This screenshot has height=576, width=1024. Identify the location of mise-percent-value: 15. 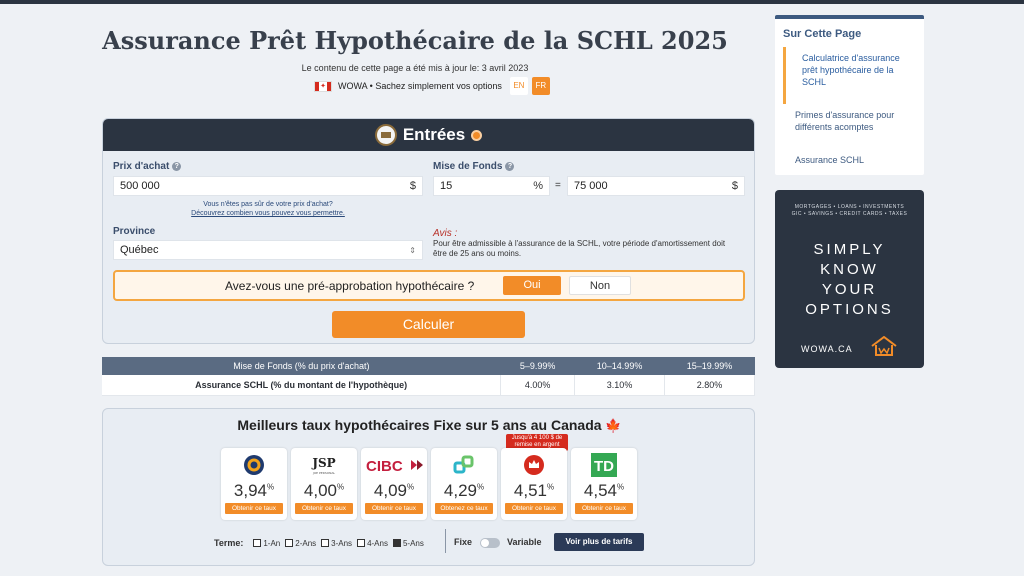
(446, 186).